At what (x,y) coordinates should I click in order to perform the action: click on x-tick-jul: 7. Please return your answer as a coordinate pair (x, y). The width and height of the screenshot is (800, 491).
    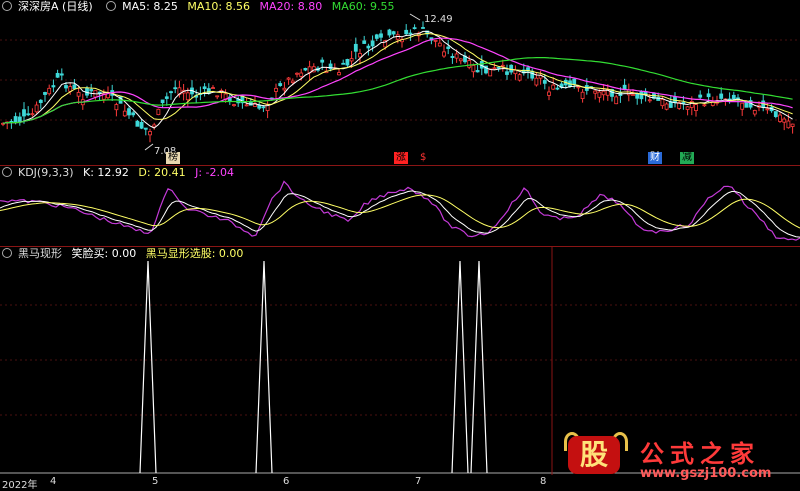
    Looking at the image, I should click on (418, 481).